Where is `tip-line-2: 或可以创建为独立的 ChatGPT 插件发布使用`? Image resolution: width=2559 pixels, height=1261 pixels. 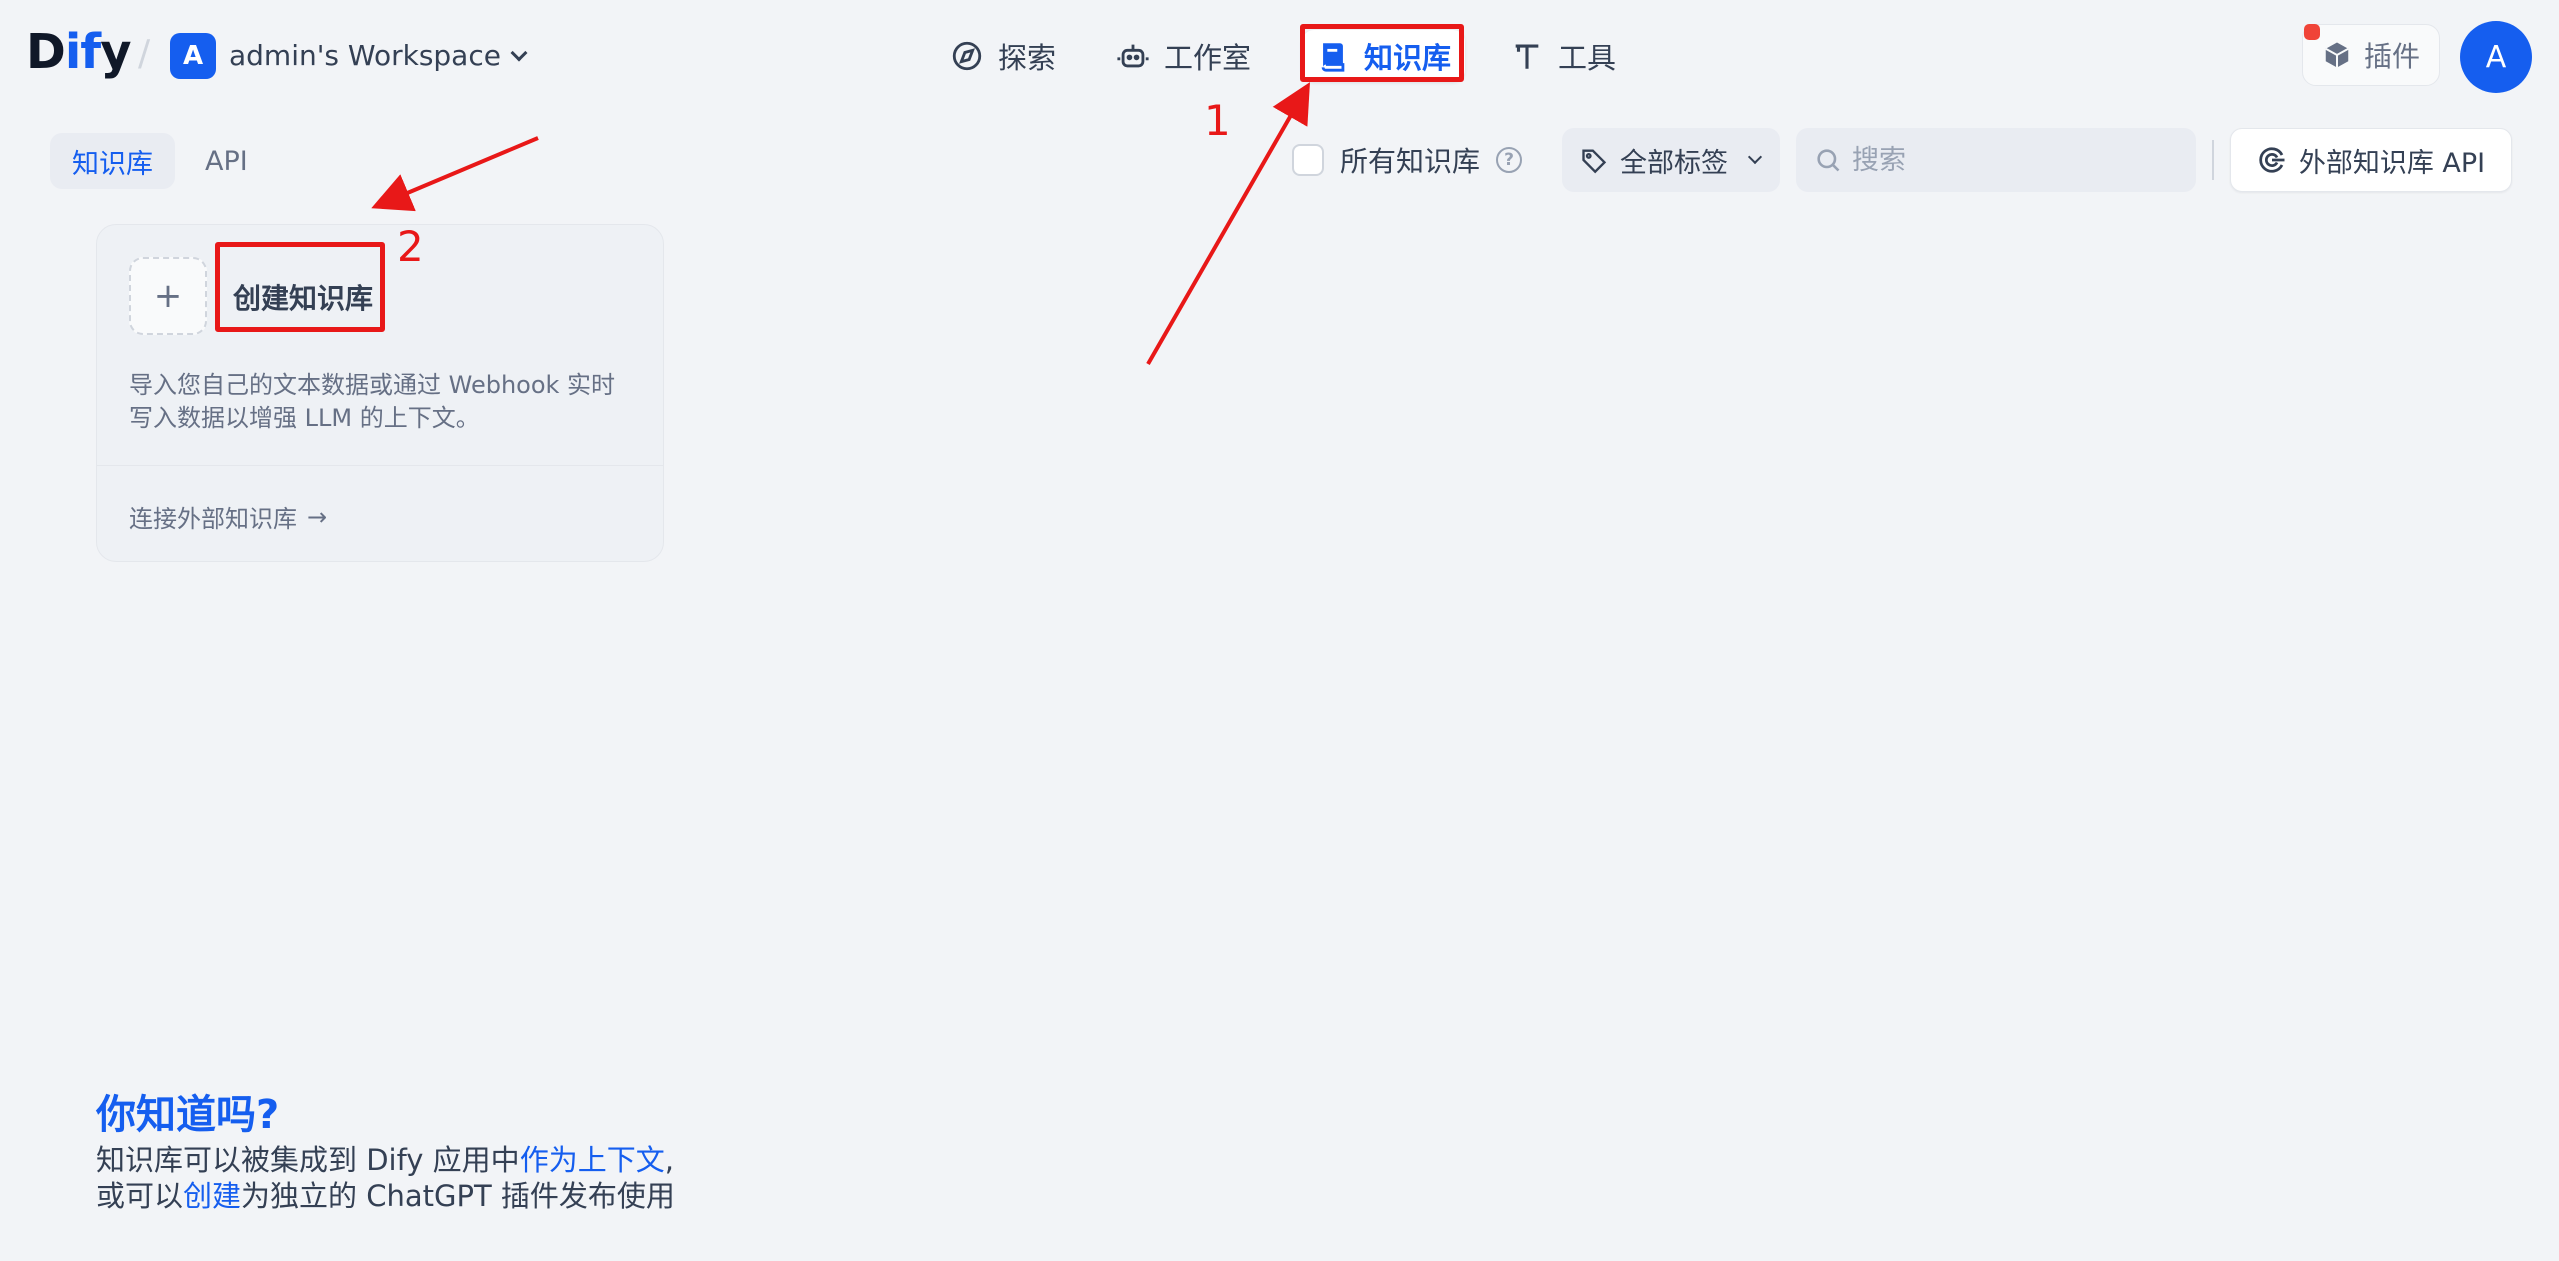 tip-line-2: 或可以创建为独立的 ChatGPT 插件发布使用 is located at coordinates (385, 1196).